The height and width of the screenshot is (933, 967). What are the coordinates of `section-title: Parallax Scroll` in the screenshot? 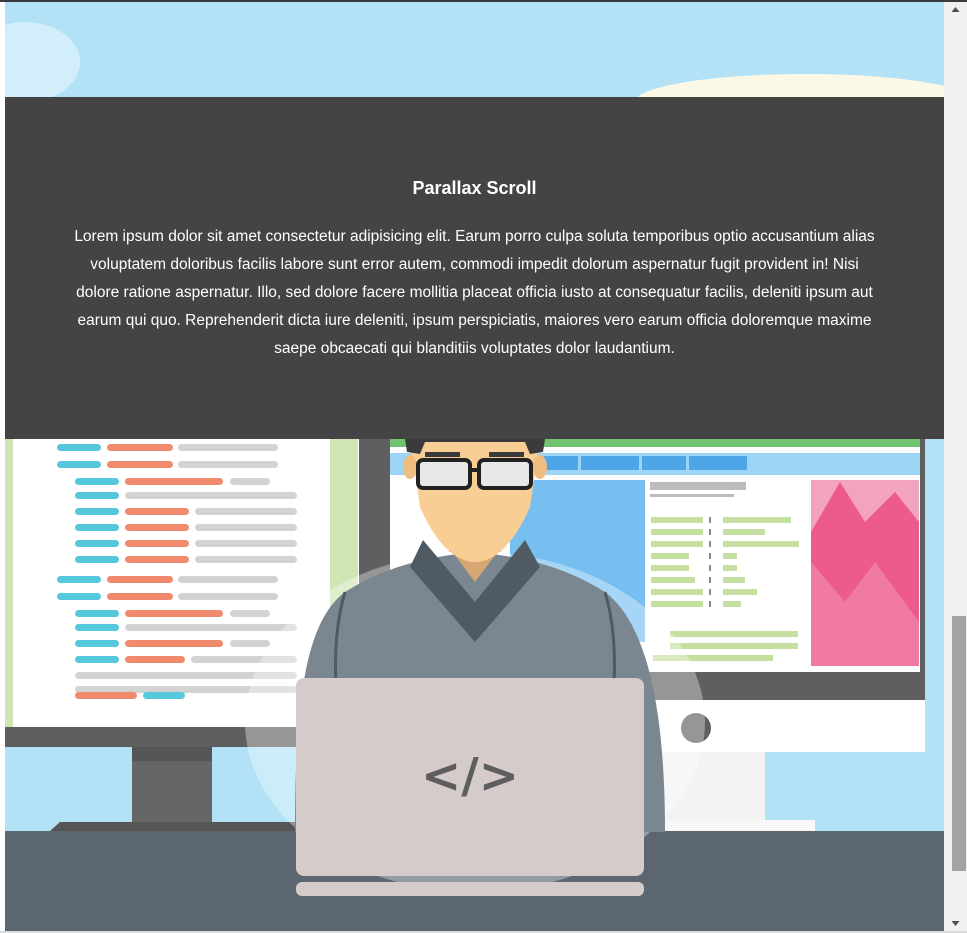 It's located at (474, 188).